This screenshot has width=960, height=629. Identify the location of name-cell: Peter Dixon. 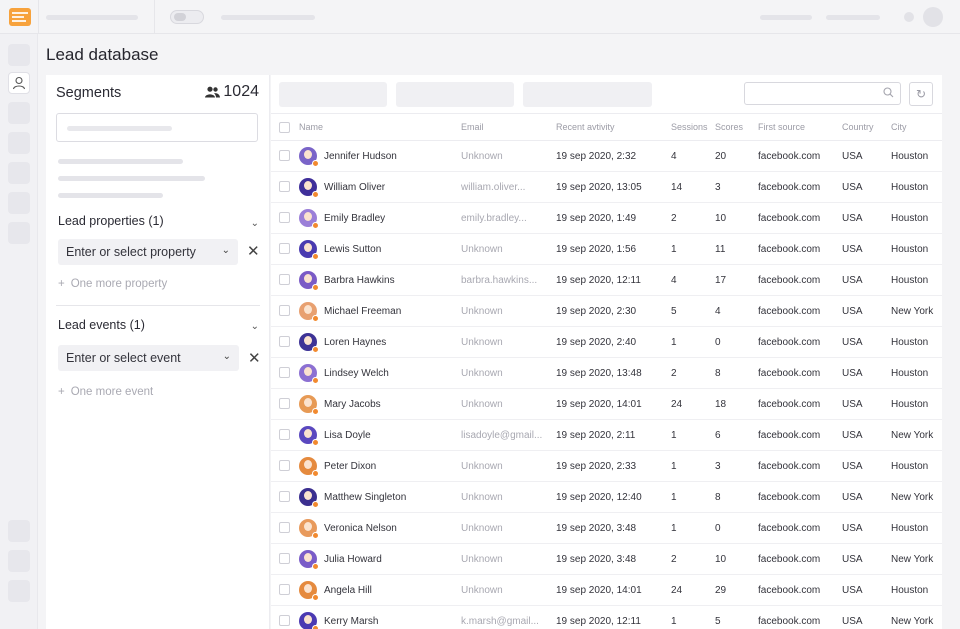
(380, 466).